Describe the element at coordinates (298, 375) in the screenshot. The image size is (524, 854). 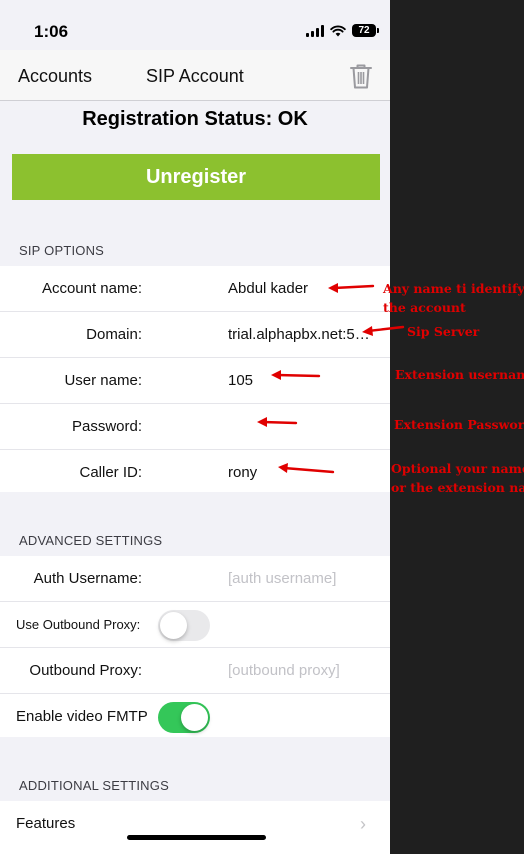
I see `arrow-username` at that location.